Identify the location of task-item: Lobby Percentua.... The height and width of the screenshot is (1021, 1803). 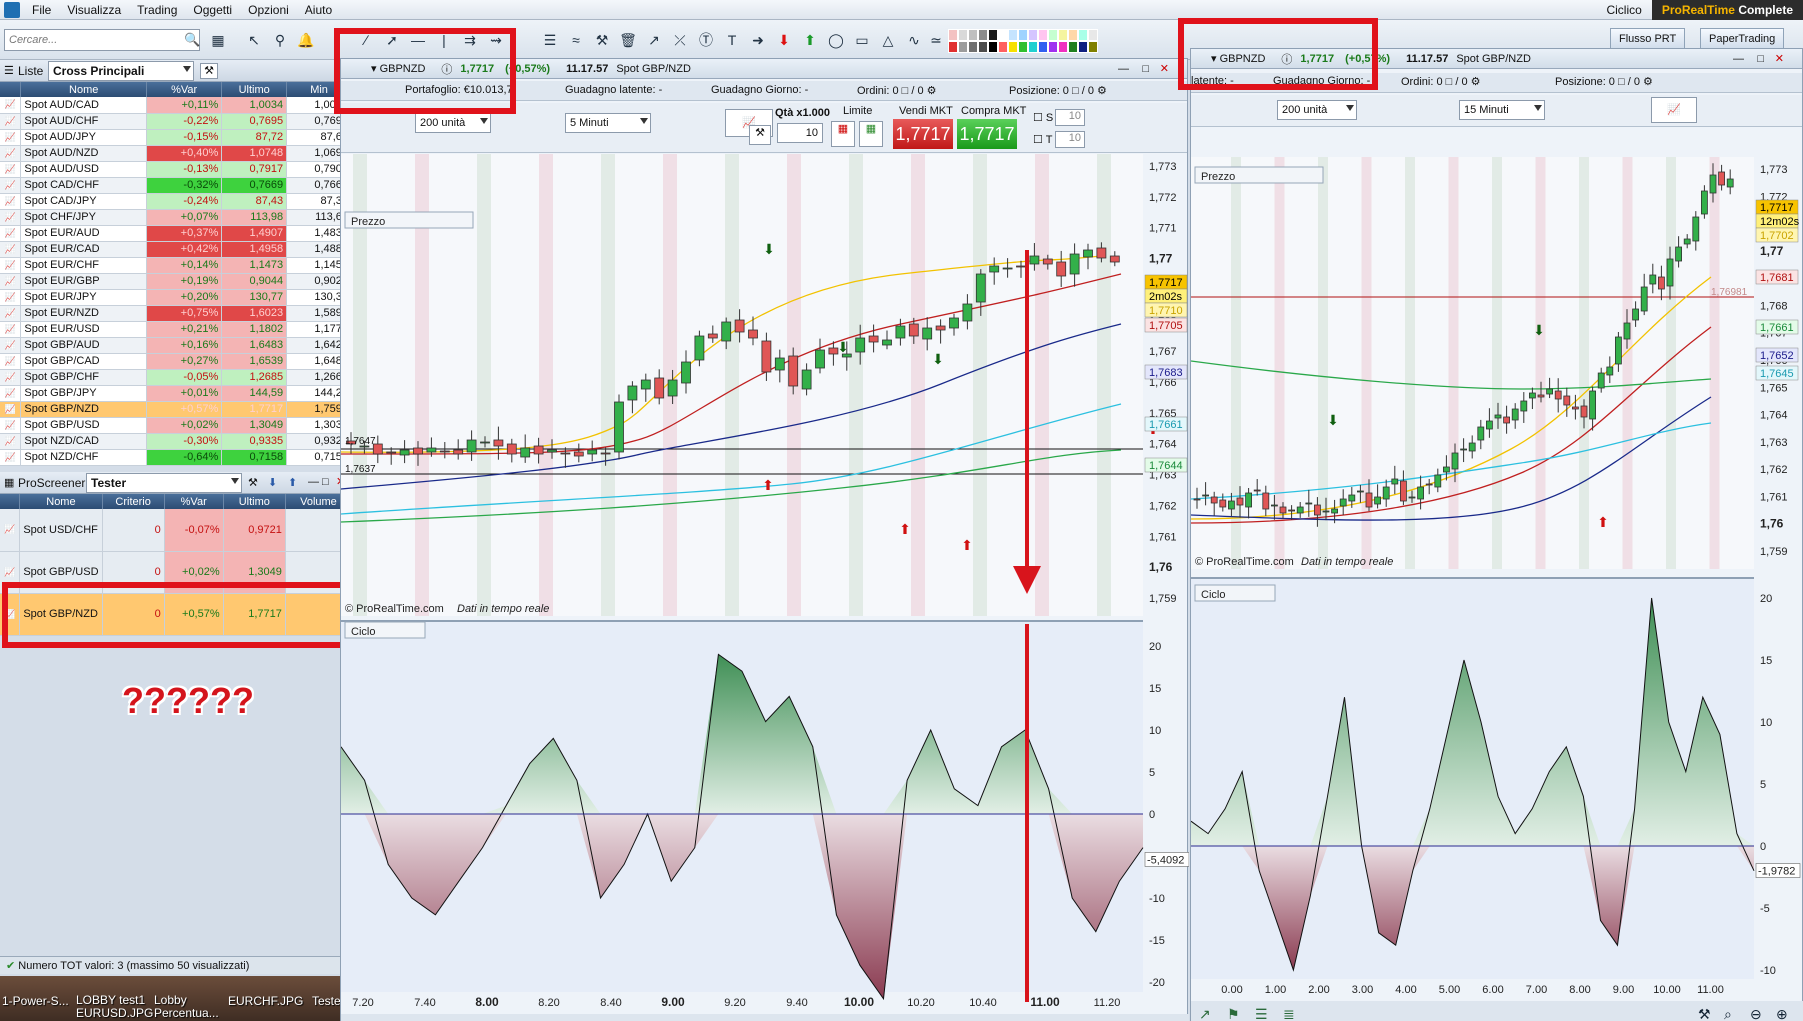
(189, 1007).